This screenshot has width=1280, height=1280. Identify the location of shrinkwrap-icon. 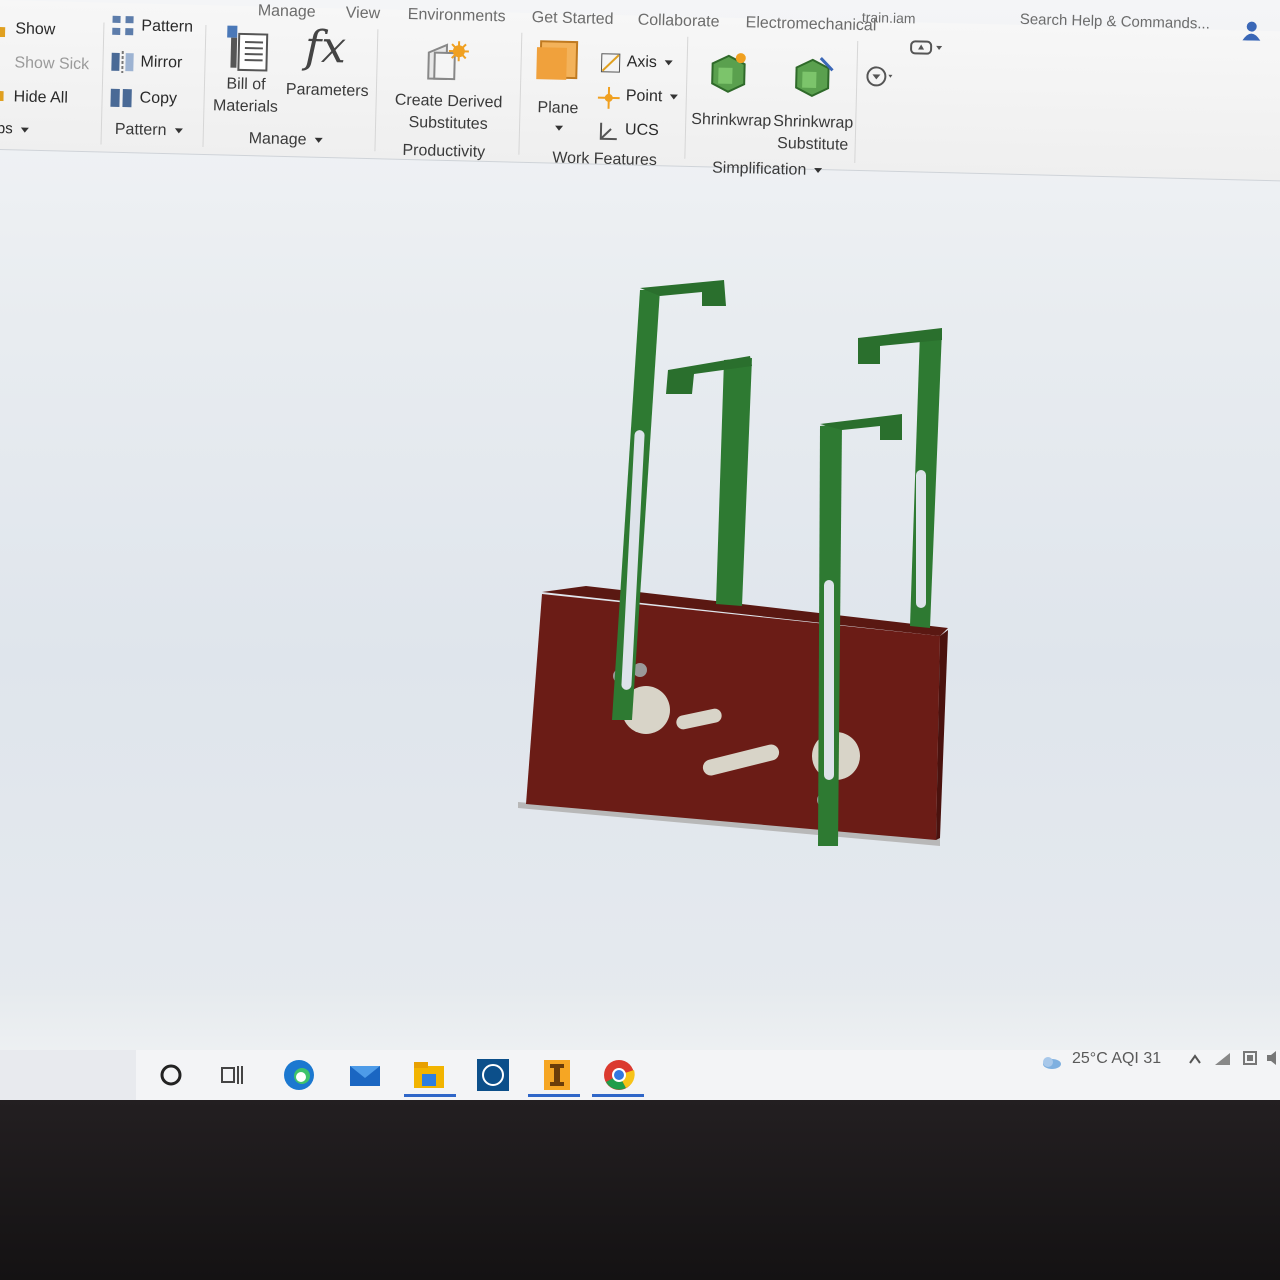
(729, 72).